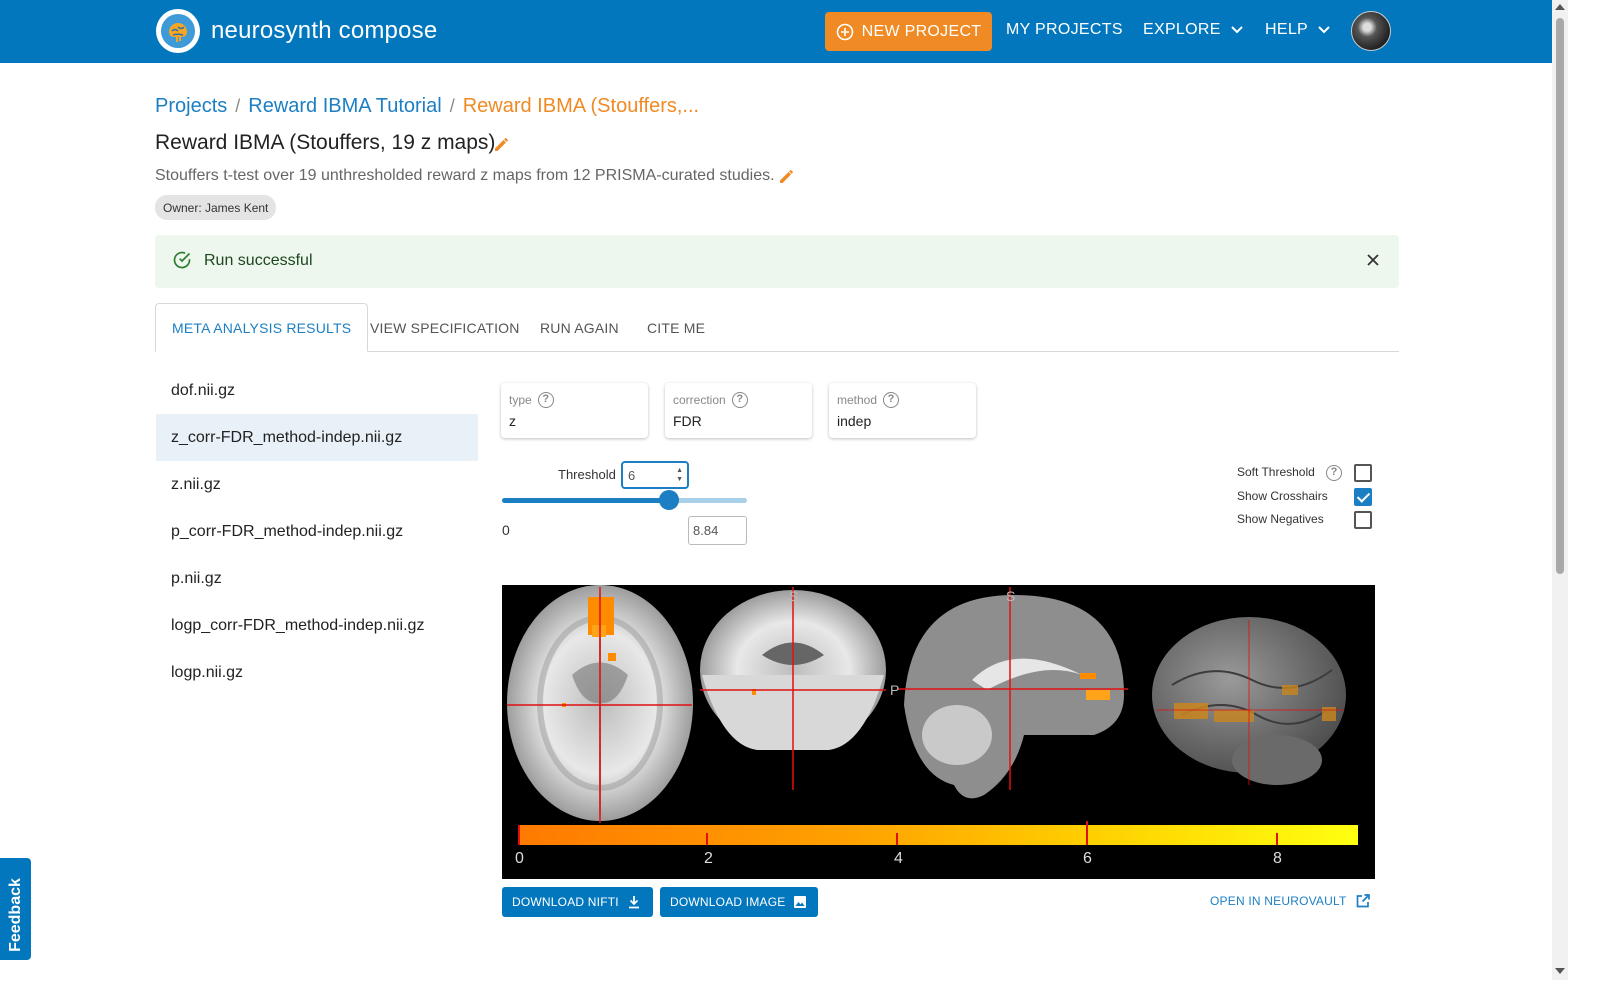 The height and width of the screenshot is (1000, 1600). I want to click on edit-description-pencil-icon, so click(786, 178).